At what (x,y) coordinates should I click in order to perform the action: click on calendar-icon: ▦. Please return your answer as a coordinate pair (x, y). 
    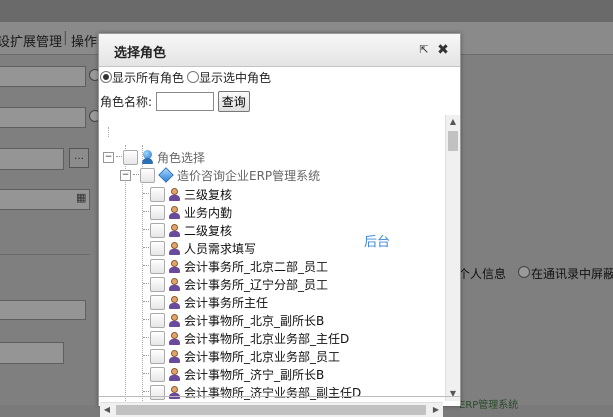
    Looking at the image, I should click on (81, 197).